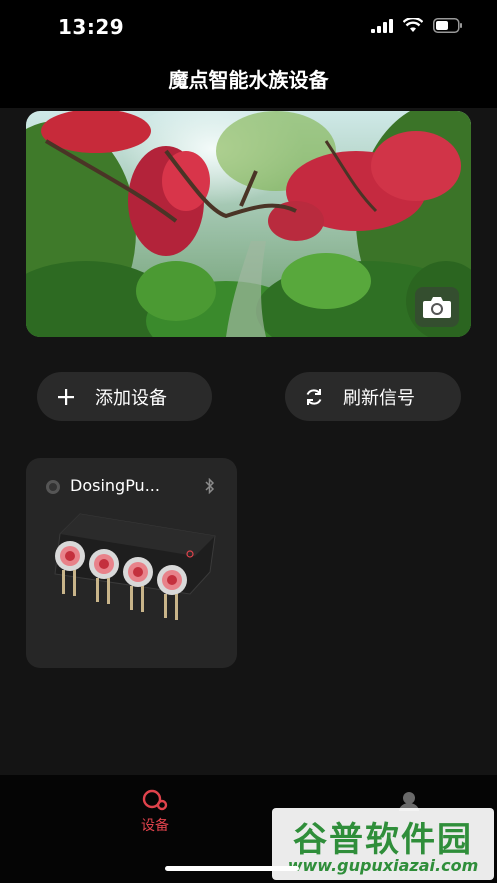 This screenshot has width=497, height=883. I want to click on page-title: 魔点智能水族设备, so click(248, 80).